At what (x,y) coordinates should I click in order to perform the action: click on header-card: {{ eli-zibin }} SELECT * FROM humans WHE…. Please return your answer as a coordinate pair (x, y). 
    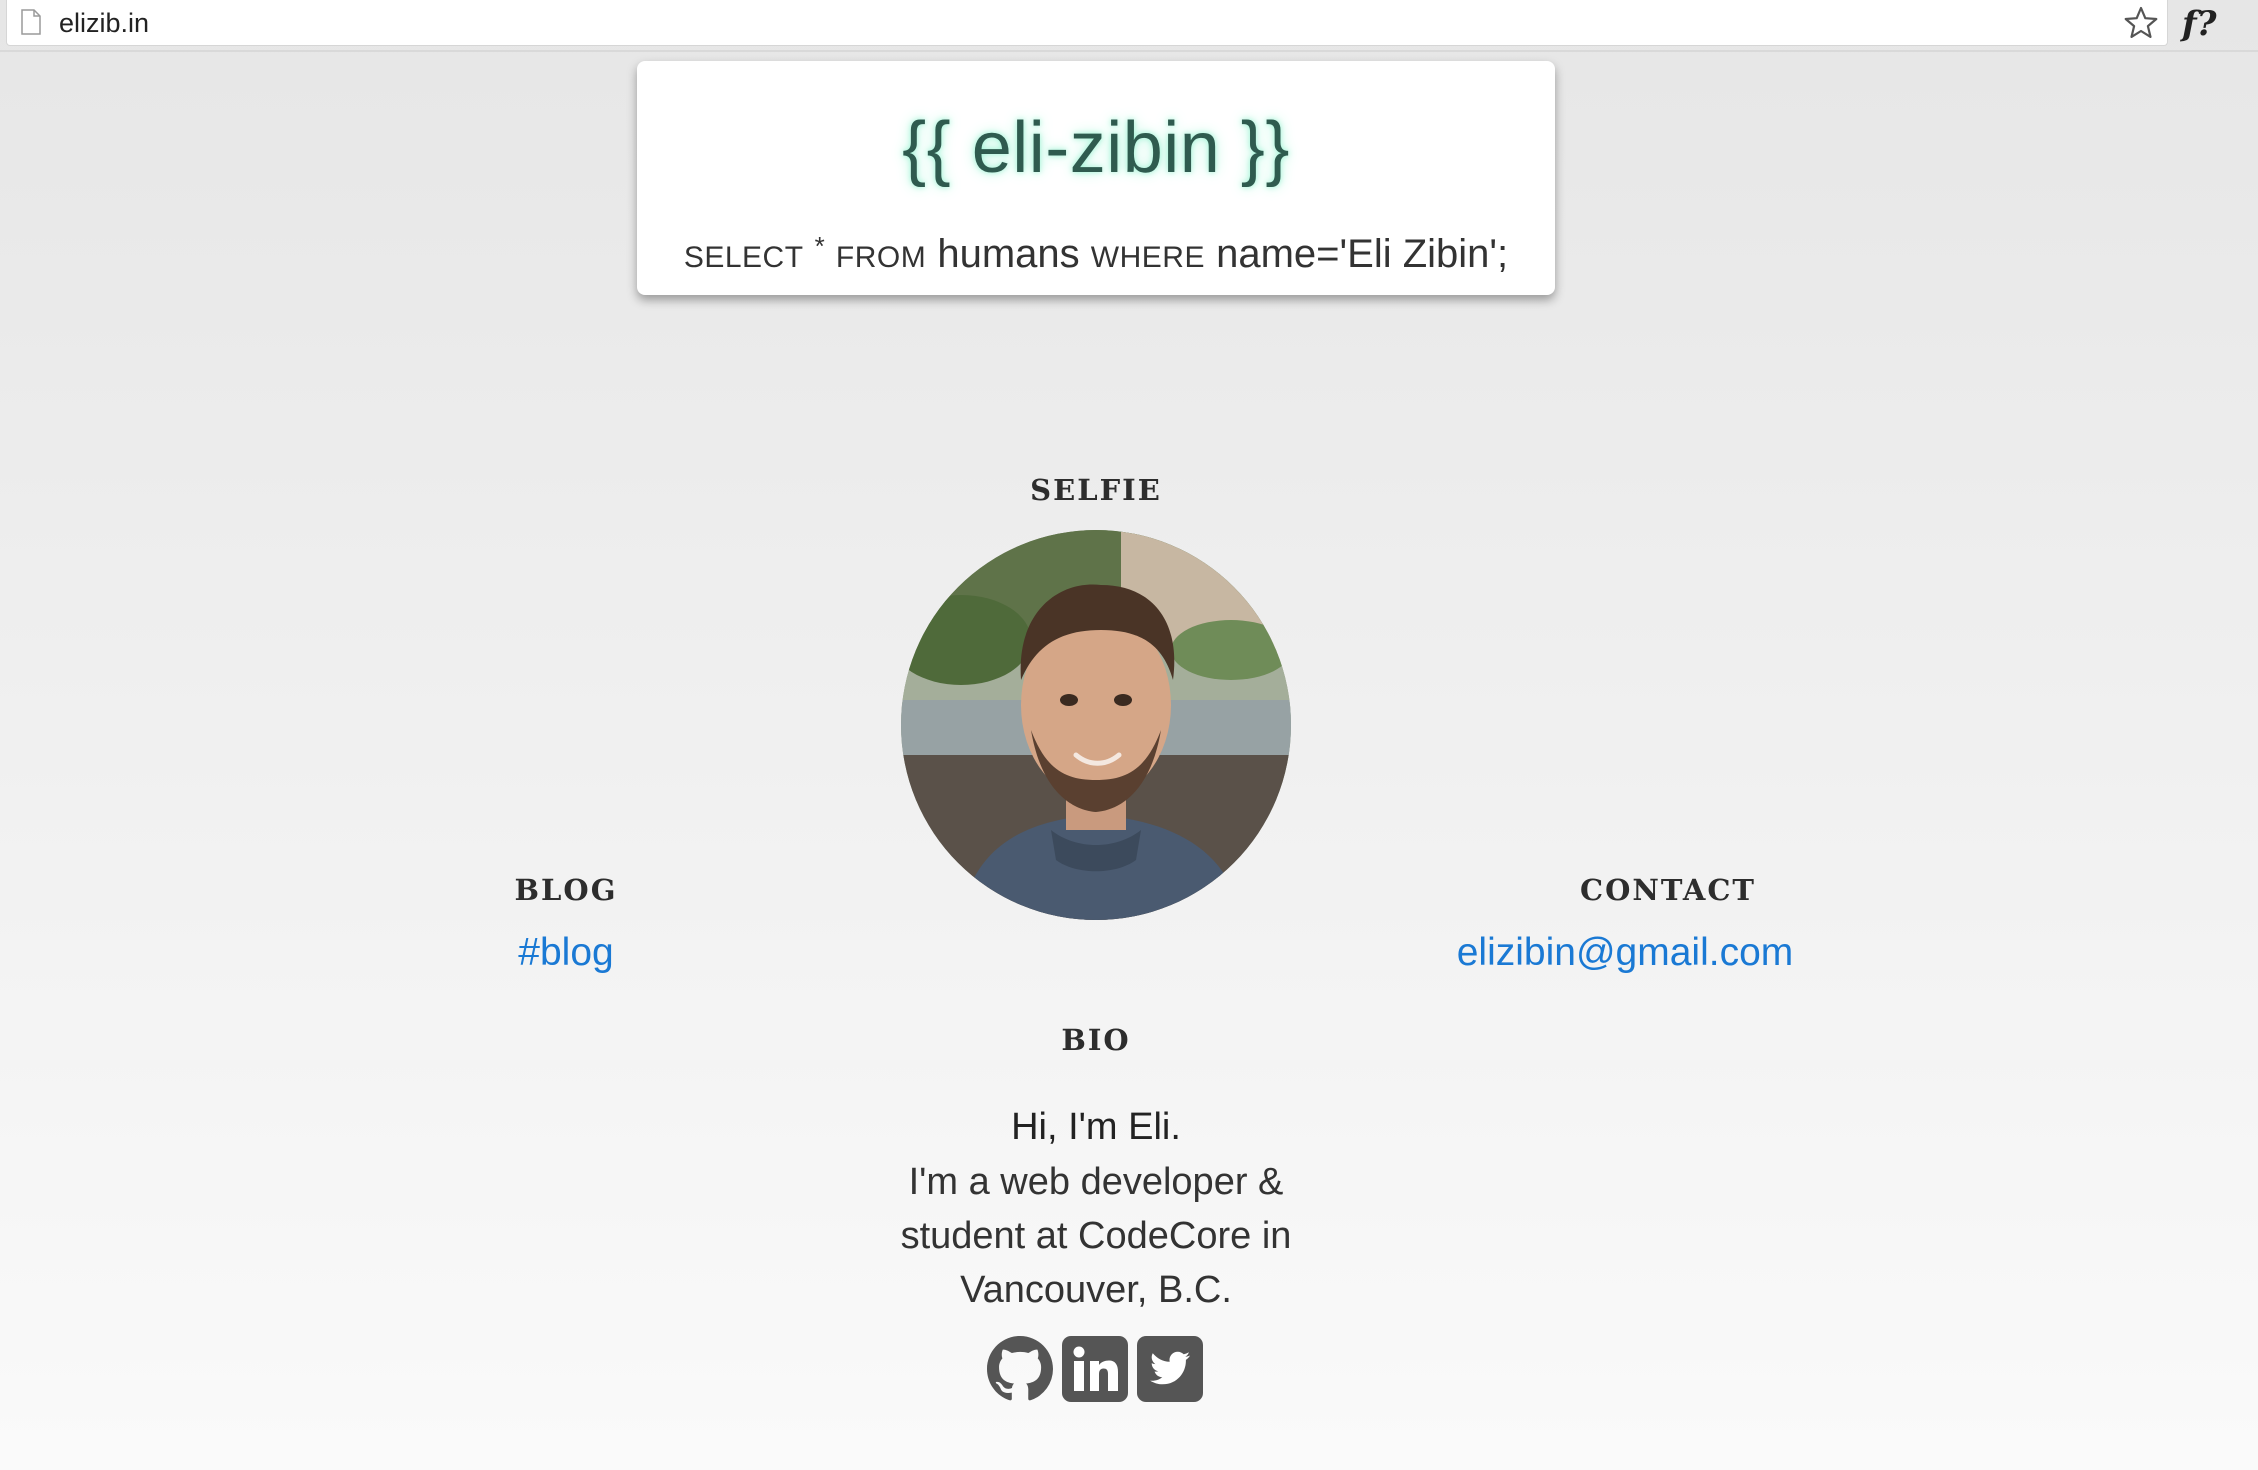
    Looking at the image, I should click on (1096, 178).